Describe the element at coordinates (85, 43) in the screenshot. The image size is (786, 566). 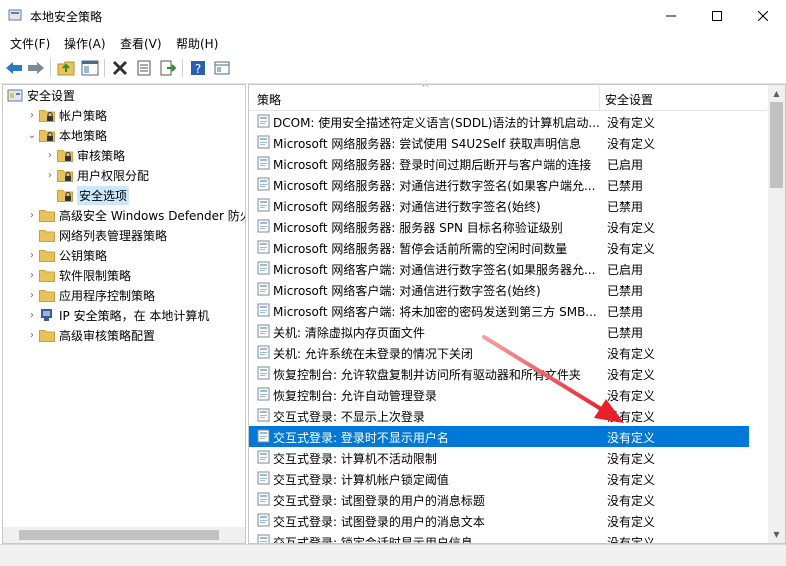
I see `menu-action: 操作(A)` at that location.